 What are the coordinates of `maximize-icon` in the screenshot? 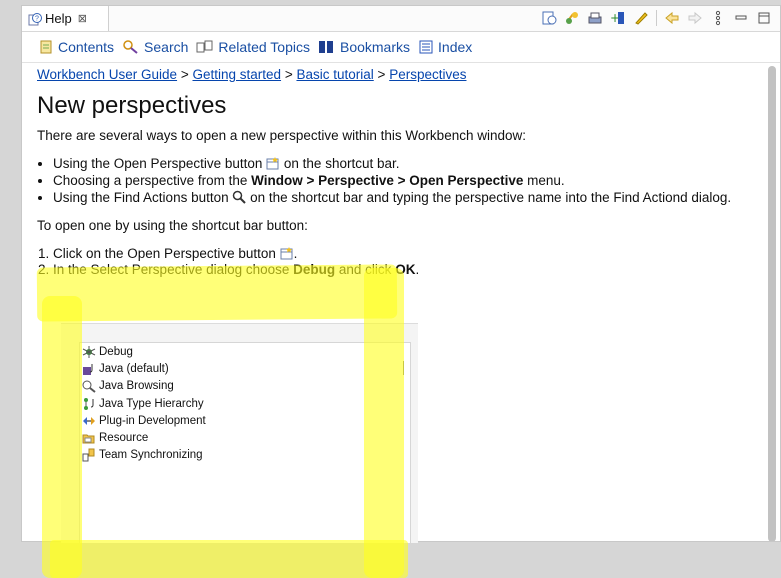 It's located at (764, 18).